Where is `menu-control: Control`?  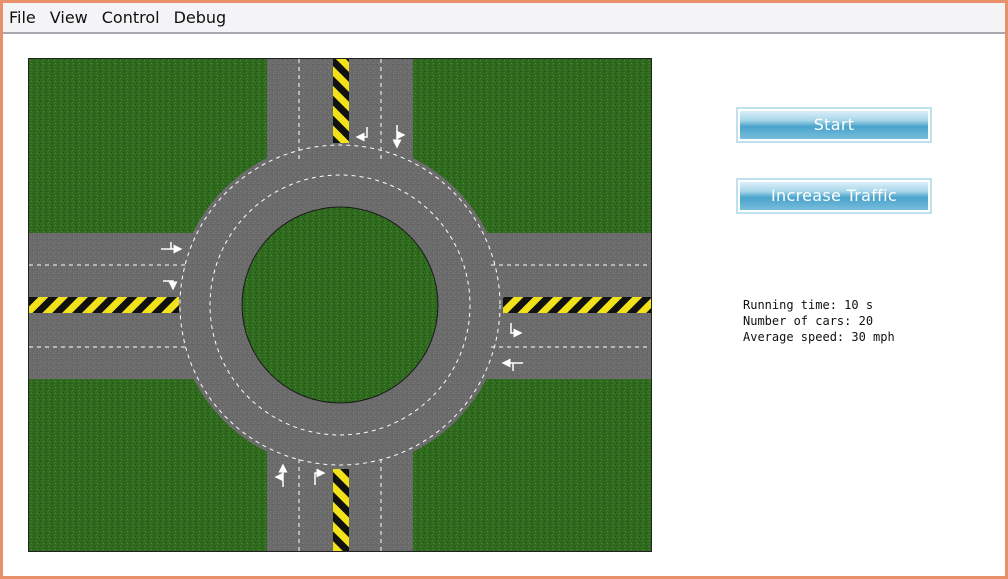 menu-control: Control is located at coordinates (131, 17).